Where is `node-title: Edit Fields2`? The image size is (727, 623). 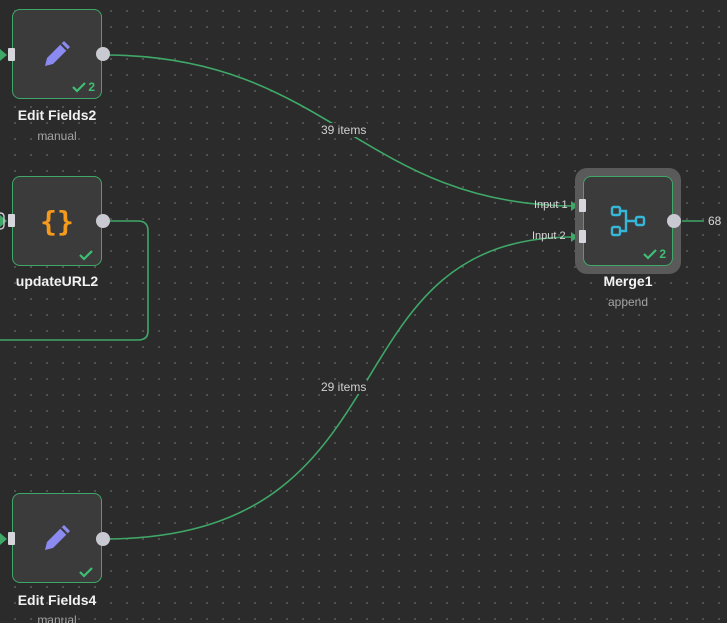 node-title: Edit Fields2 is located at coordinates (57, 115).